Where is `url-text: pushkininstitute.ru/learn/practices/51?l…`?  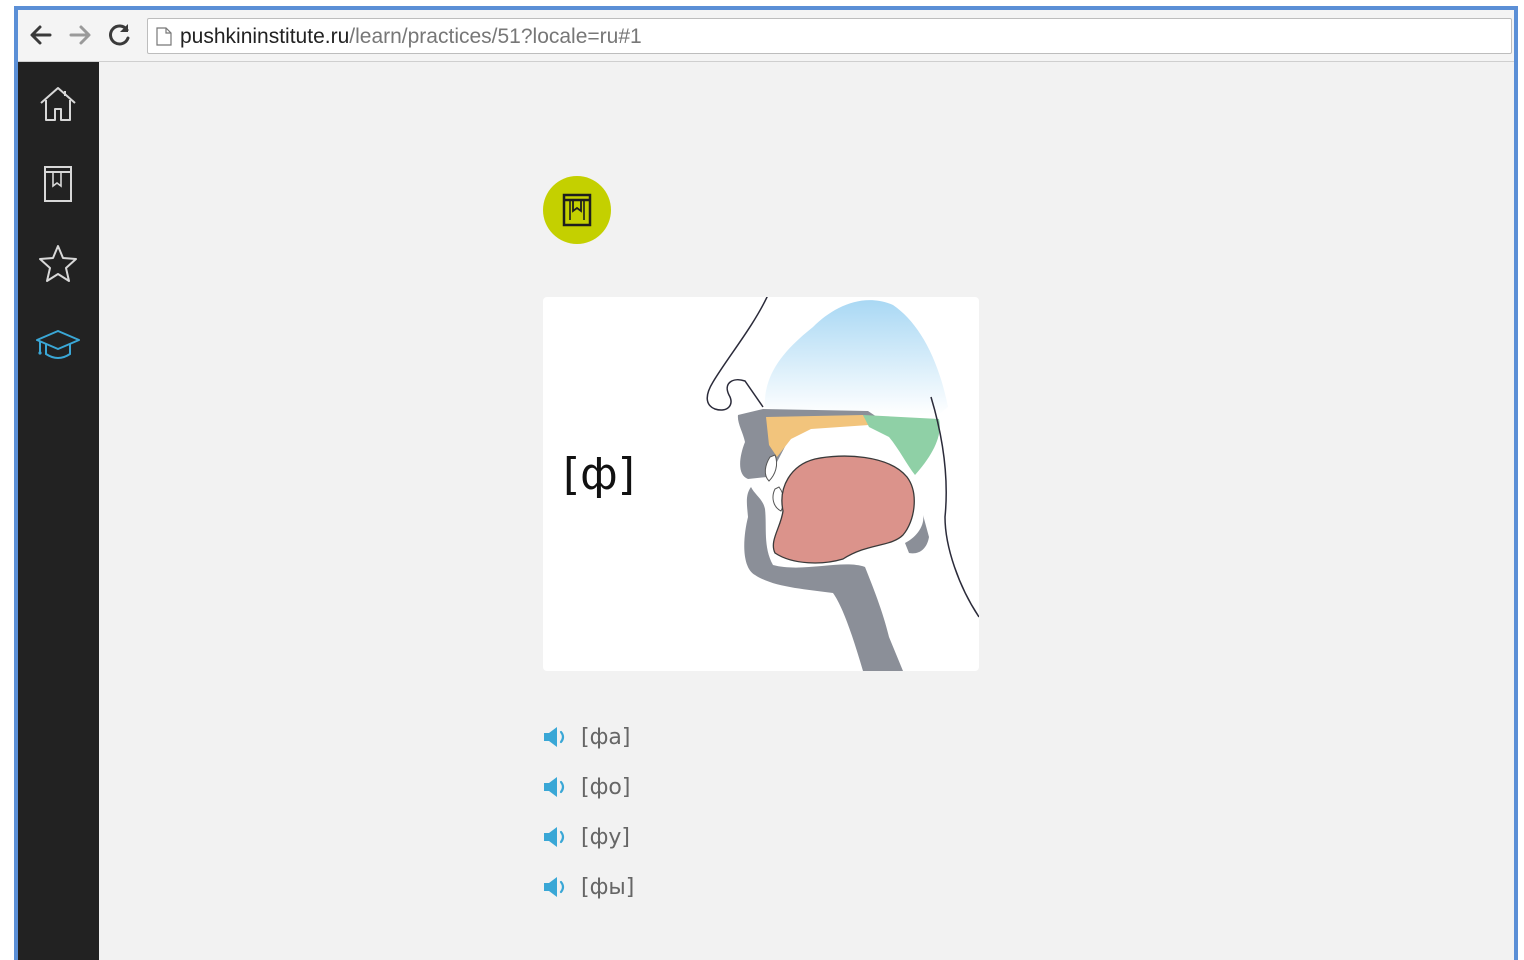
url-text: pushkininstitute.ru/learn/practices/51?l… is located at coordinates (411, 37).